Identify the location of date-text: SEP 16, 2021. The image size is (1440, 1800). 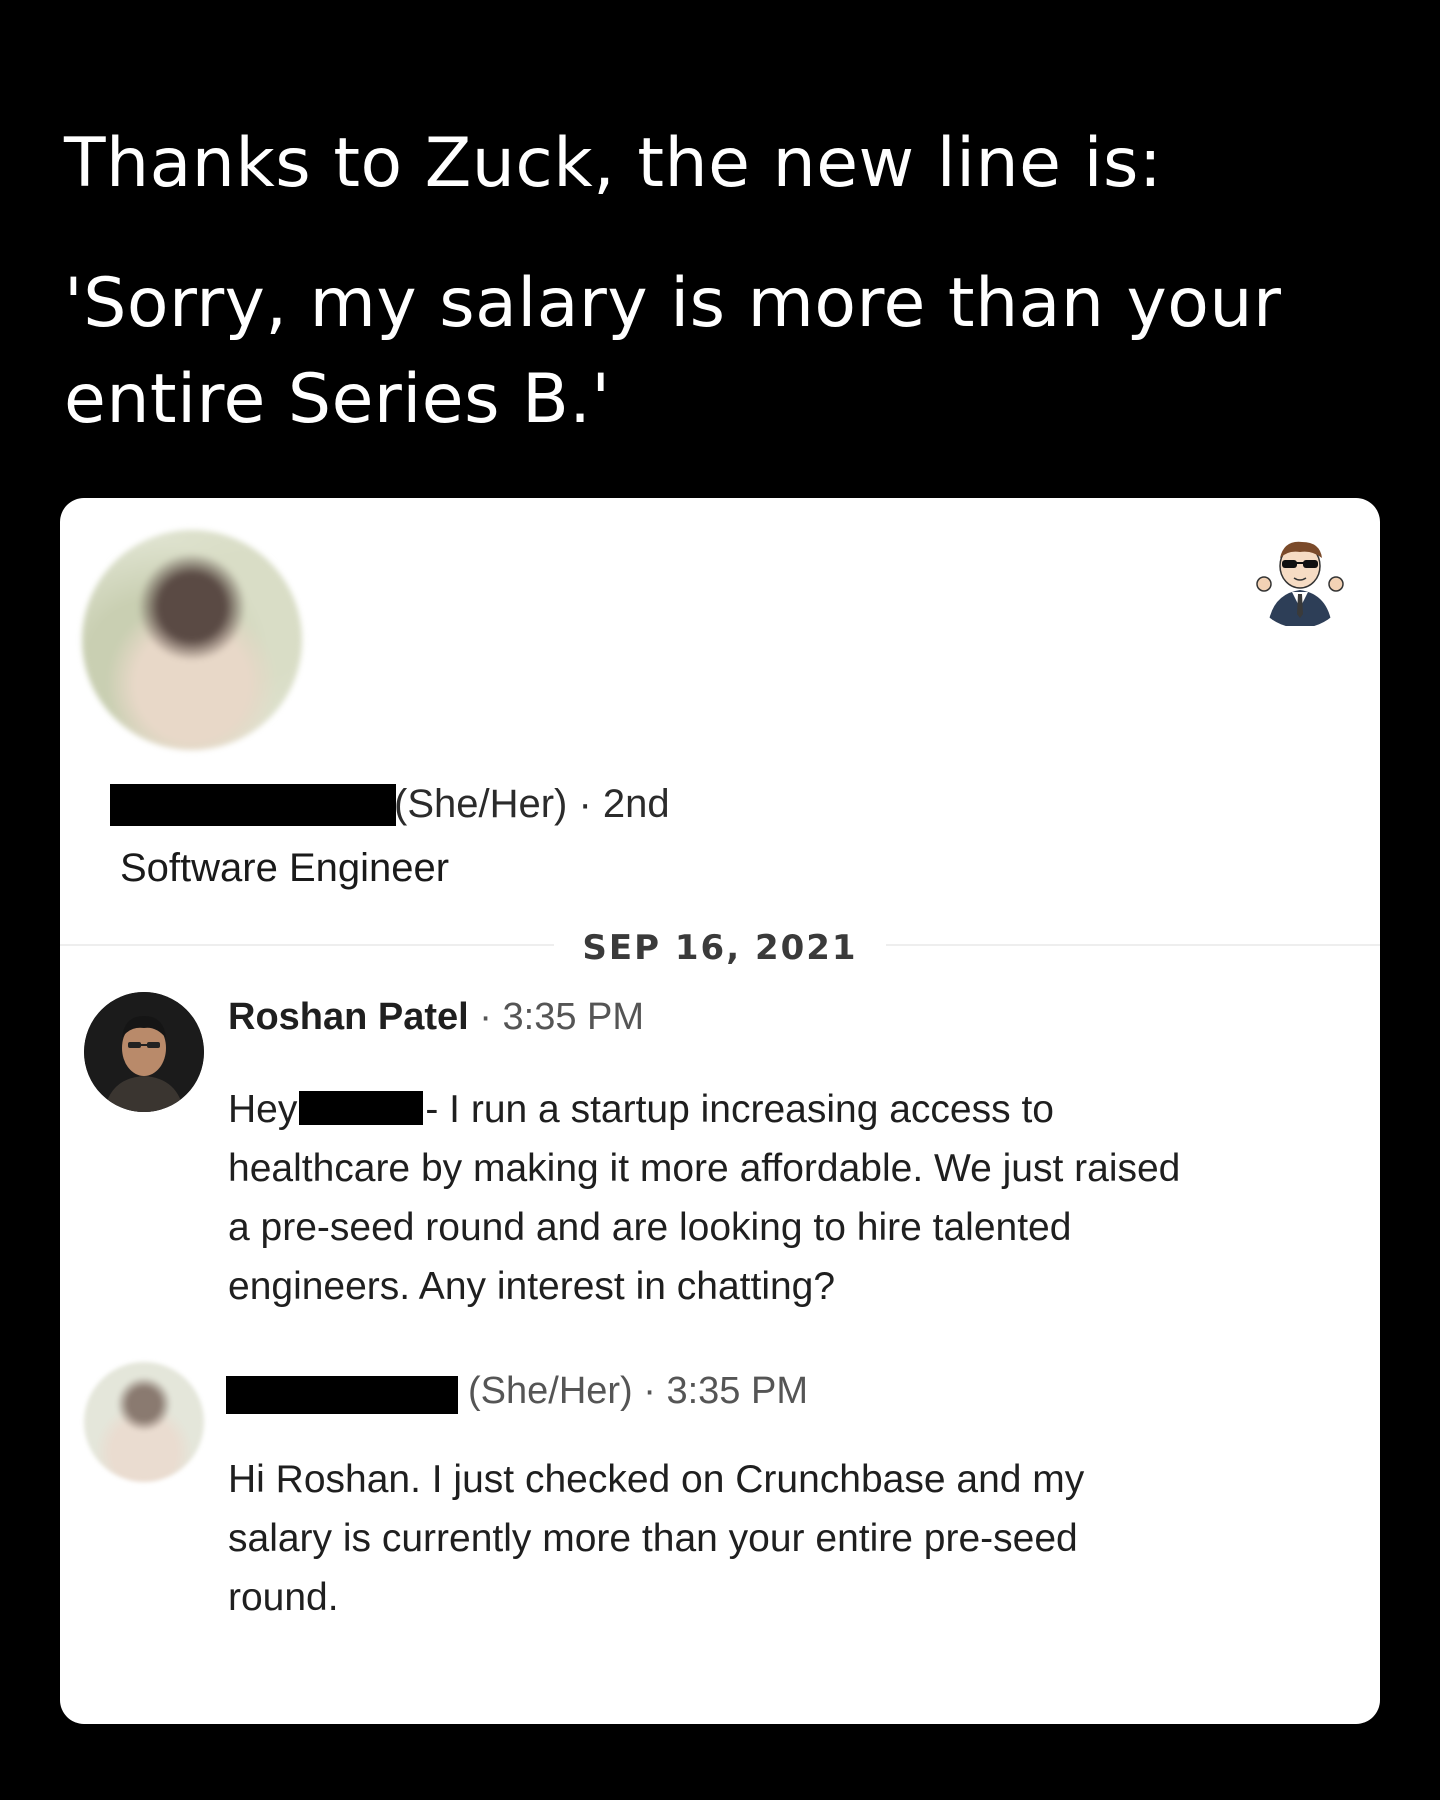
(720, 948).